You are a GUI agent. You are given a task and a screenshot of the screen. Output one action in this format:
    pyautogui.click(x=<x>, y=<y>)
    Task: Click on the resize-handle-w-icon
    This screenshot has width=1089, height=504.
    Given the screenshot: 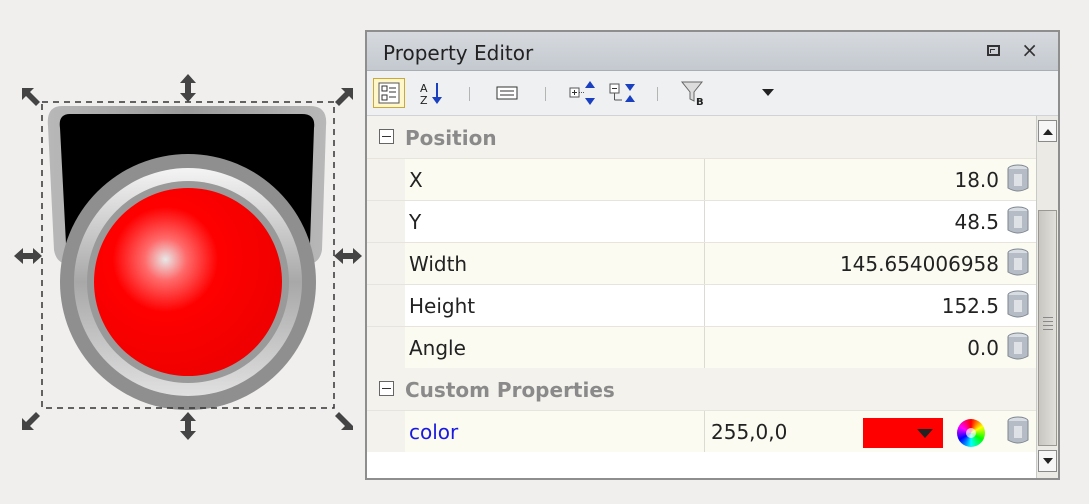 What is the action you would take?
    pyautogui.click(x=28, y=256)
    